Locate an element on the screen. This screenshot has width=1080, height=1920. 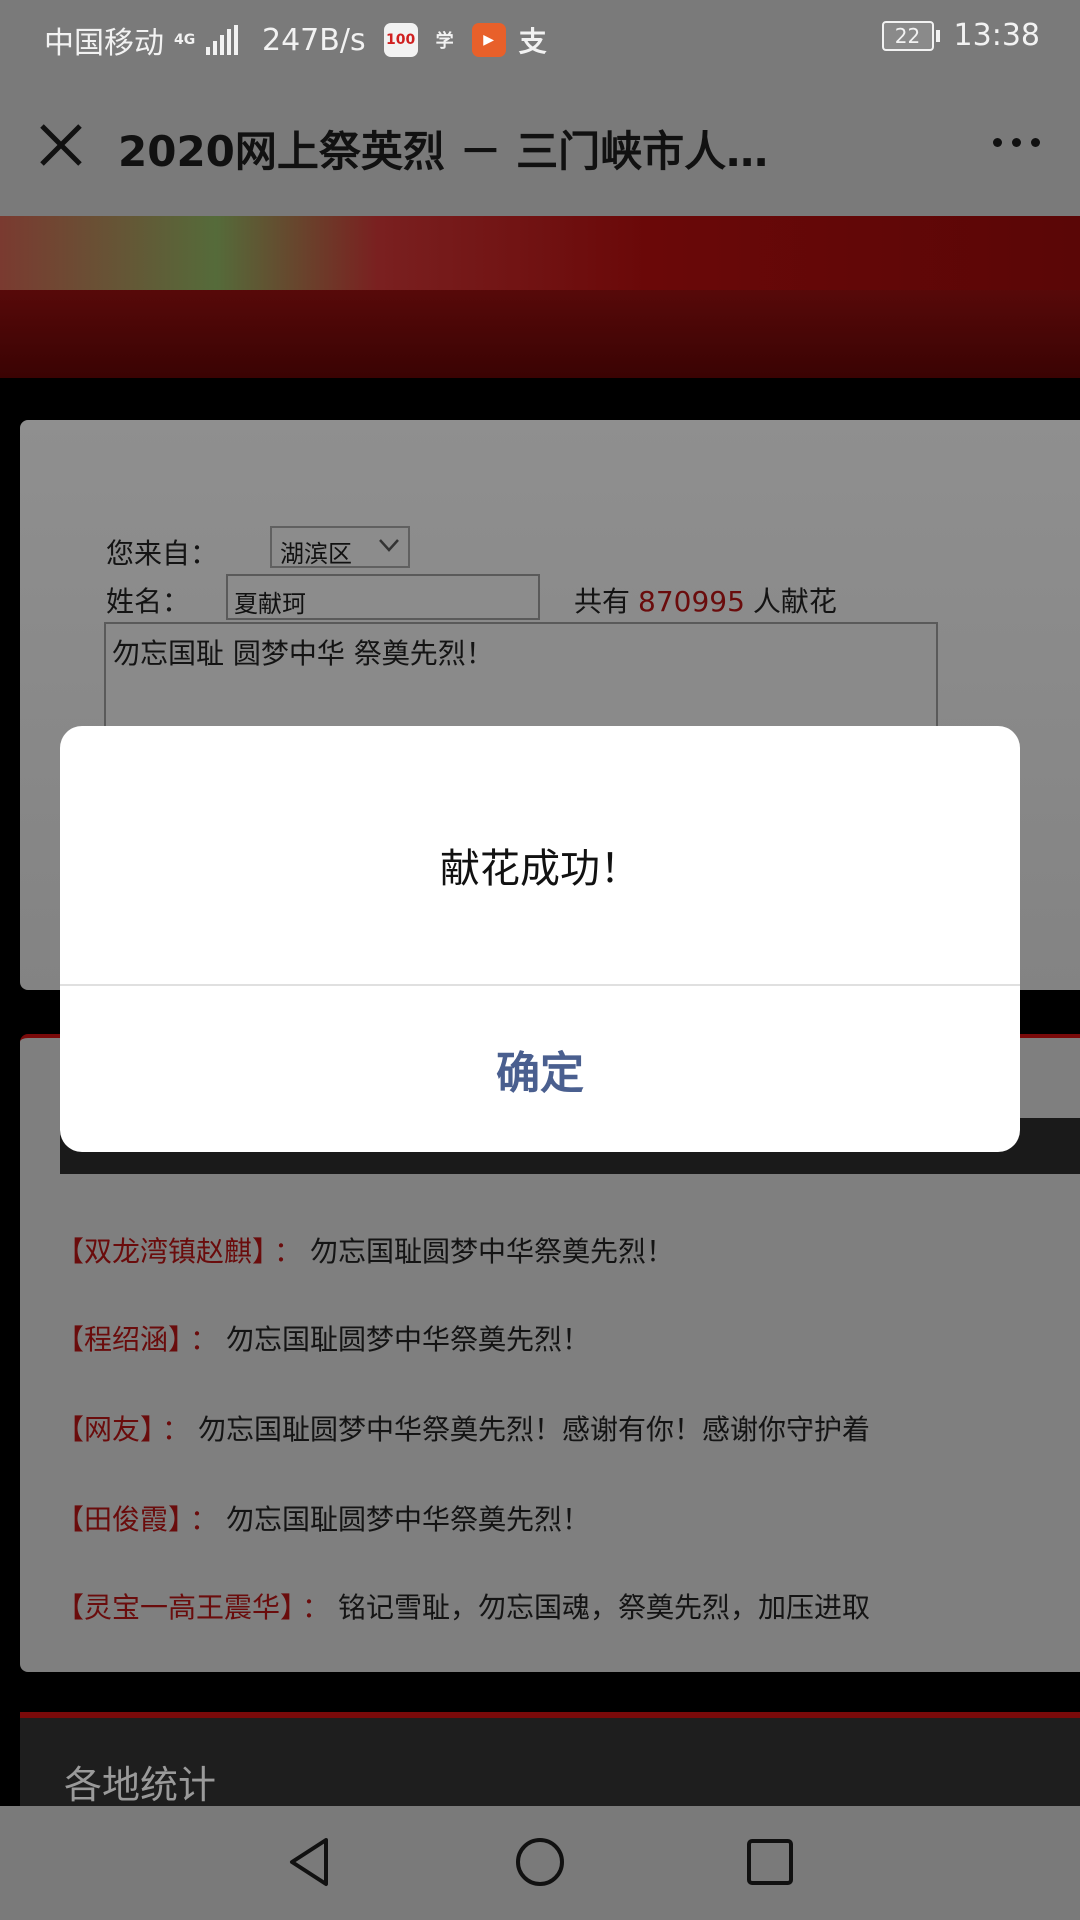
district-select: 湖滨区 is located at coordinates (340, 547).